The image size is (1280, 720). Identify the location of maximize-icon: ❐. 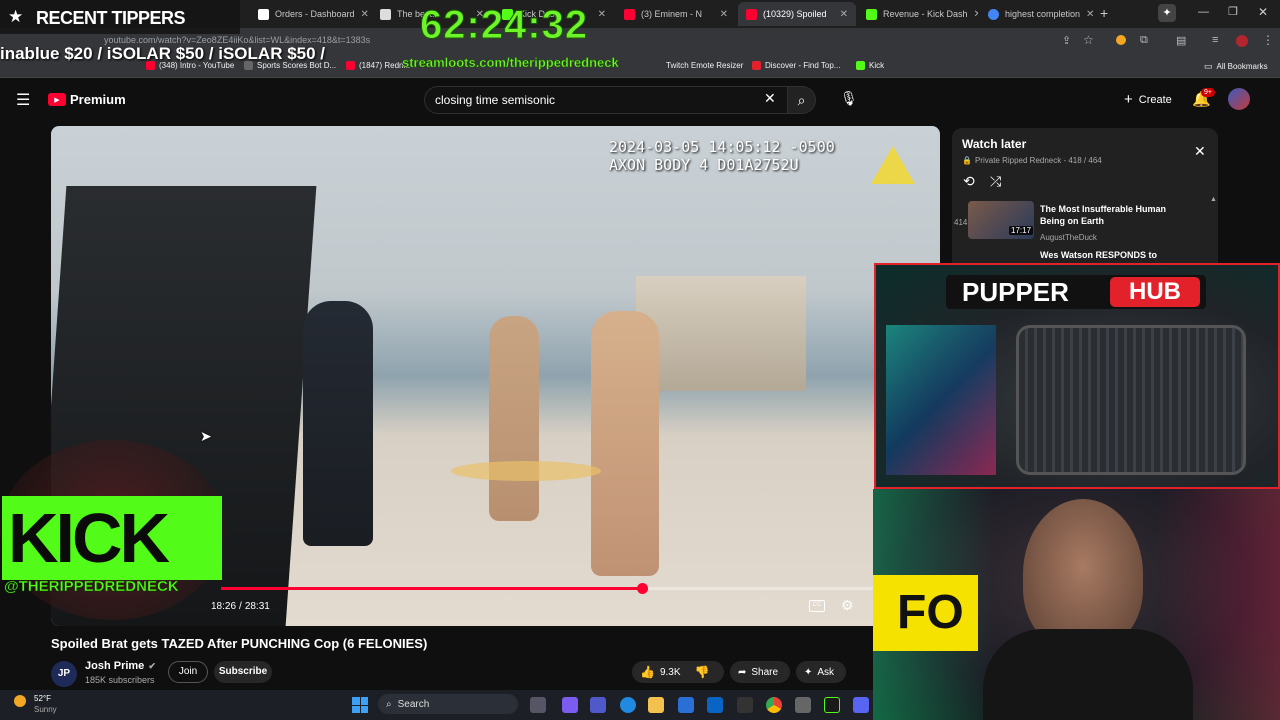
(1233, 11).